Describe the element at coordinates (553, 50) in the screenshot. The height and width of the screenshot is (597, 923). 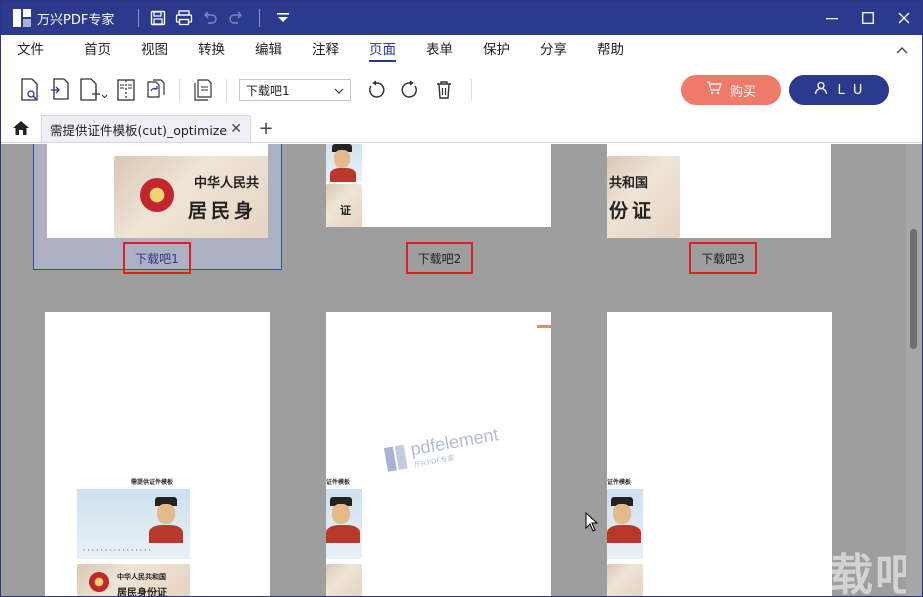
I see `menu-share: 分享` at that location.